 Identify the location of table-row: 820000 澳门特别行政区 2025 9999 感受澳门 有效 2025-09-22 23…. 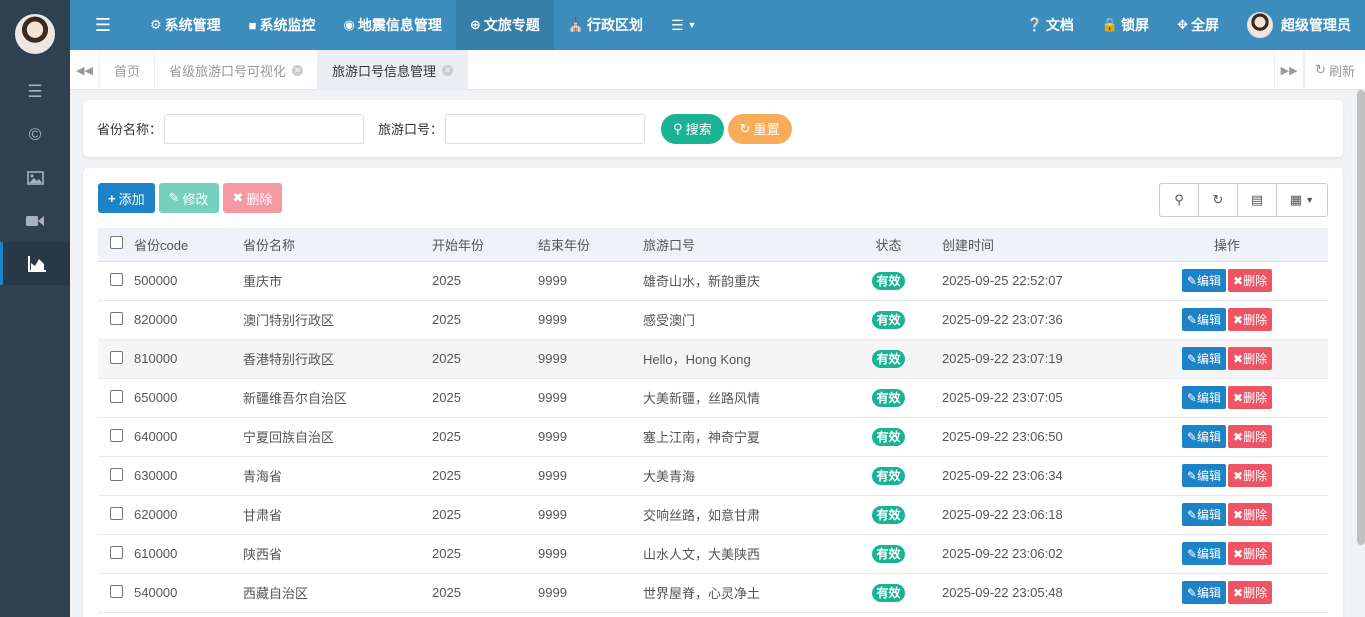
(713, 320).